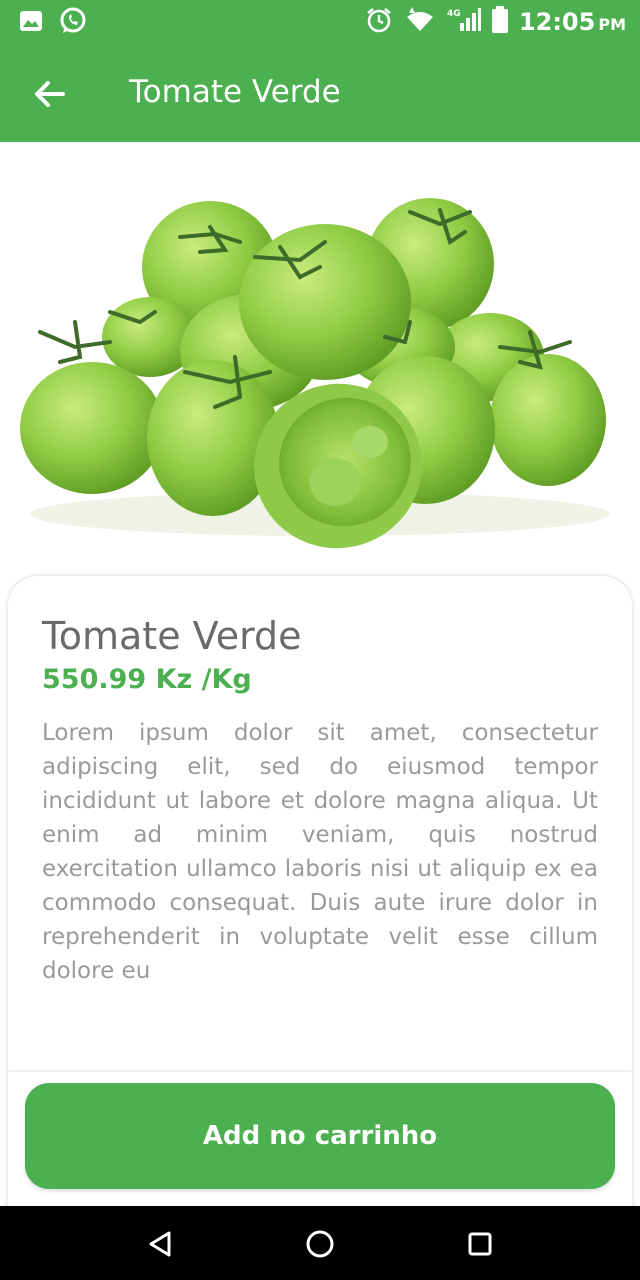 The height and width of the screenshot is (1280, 640). Describe the element at coordinates (320, 22) in the screenshot. I see `status-bar: 4G 12:05 PM` at that location.